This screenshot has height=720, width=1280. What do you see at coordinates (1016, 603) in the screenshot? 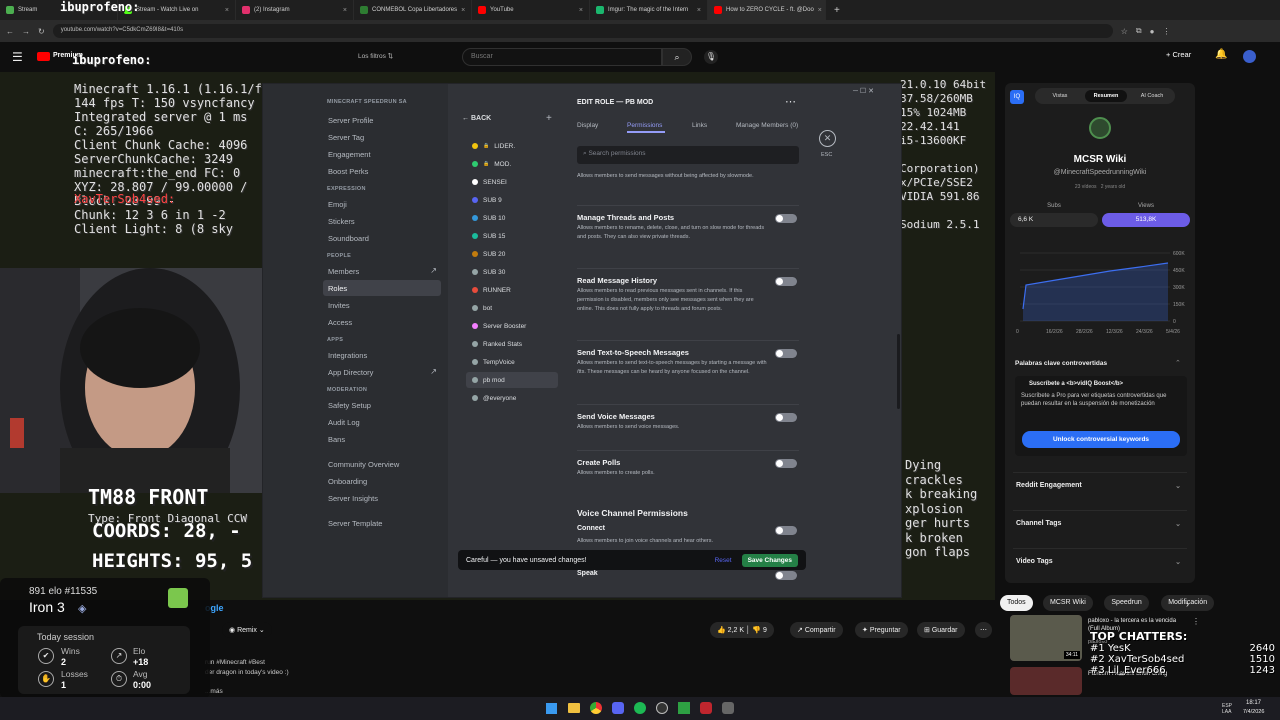
I see `filter-chip: Todos` at bounding box center [1016, 603].